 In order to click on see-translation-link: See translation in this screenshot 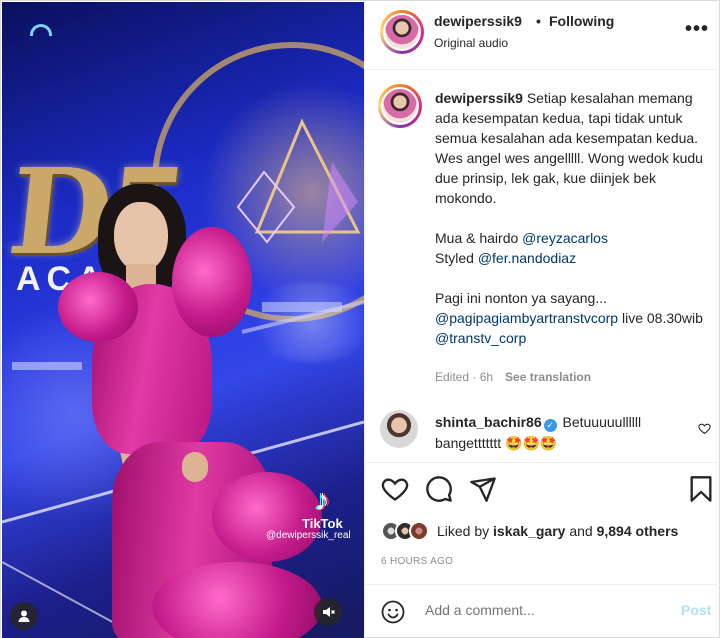, I will do `click(548, 377)`.